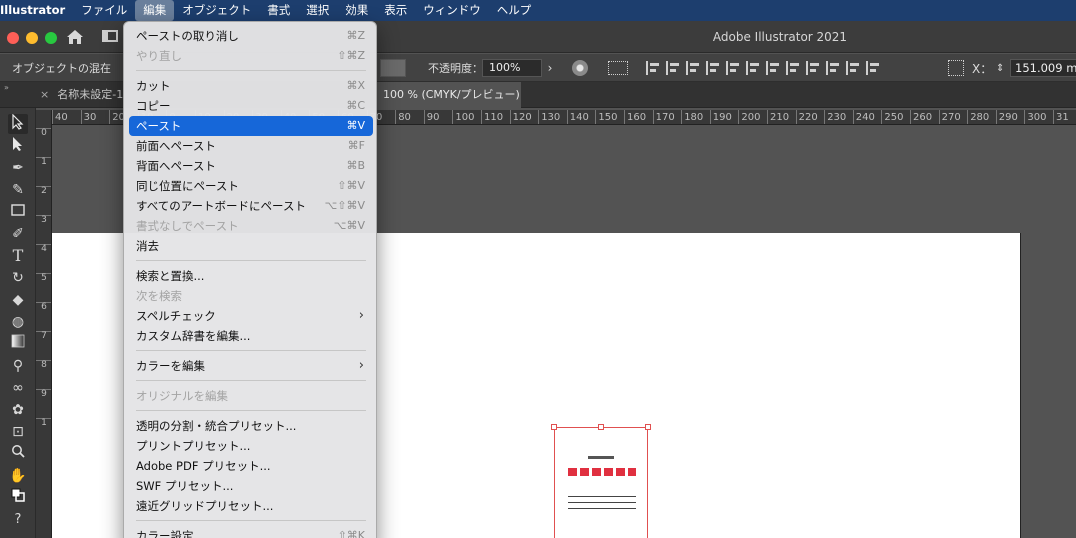 This screenshot has width=1076, height=538. I want to click on reference-point-icon, so click(956, 68).